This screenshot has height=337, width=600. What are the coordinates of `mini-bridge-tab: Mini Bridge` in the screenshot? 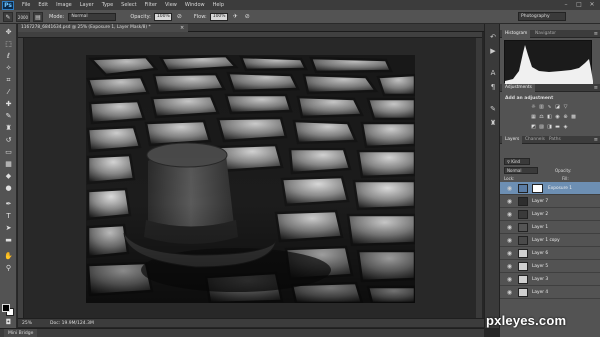 It's located at (21, 333).